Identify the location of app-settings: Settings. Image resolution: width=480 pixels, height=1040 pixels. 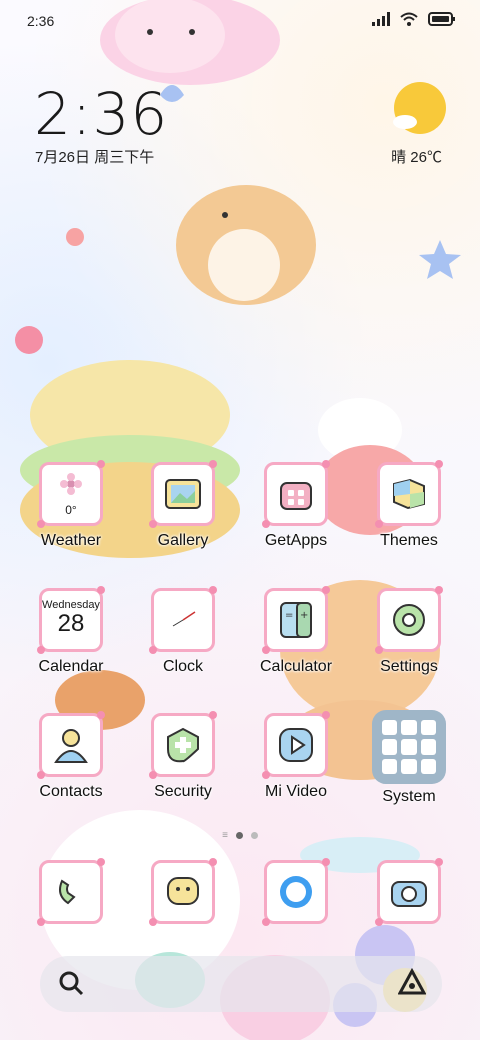
(409, 631).